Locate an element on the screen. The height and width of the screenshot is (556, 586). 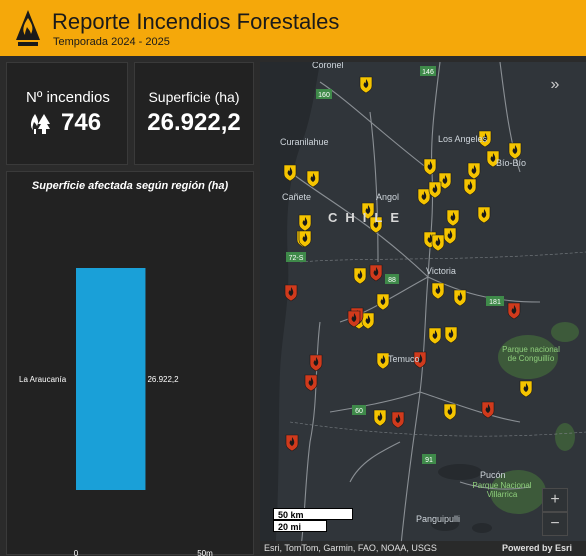
map-label-coronel: Coronel is located at coordinates (328, 66).